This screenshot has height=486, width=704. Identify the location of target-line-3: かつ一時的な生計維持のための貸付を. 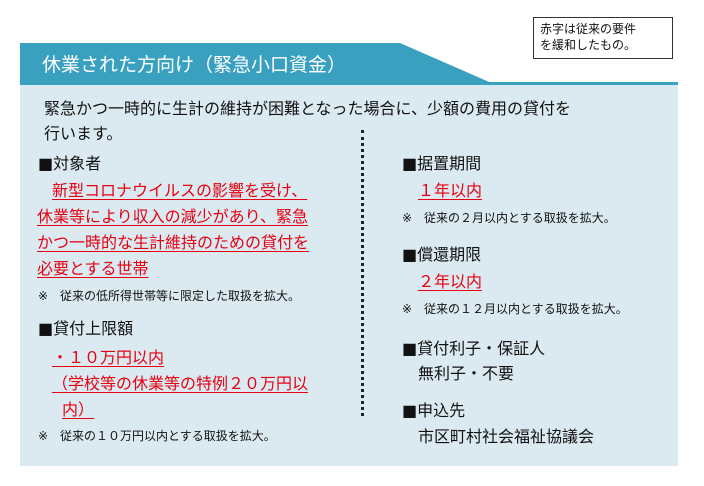
(173, 242).